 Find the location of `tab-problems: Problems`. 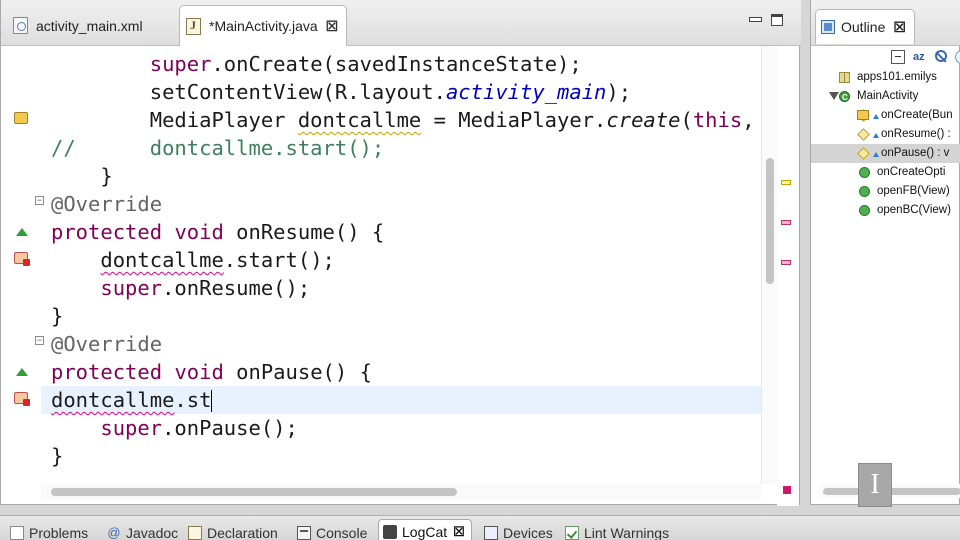

tab-problems: Problems is located at coordinates (49, 531).